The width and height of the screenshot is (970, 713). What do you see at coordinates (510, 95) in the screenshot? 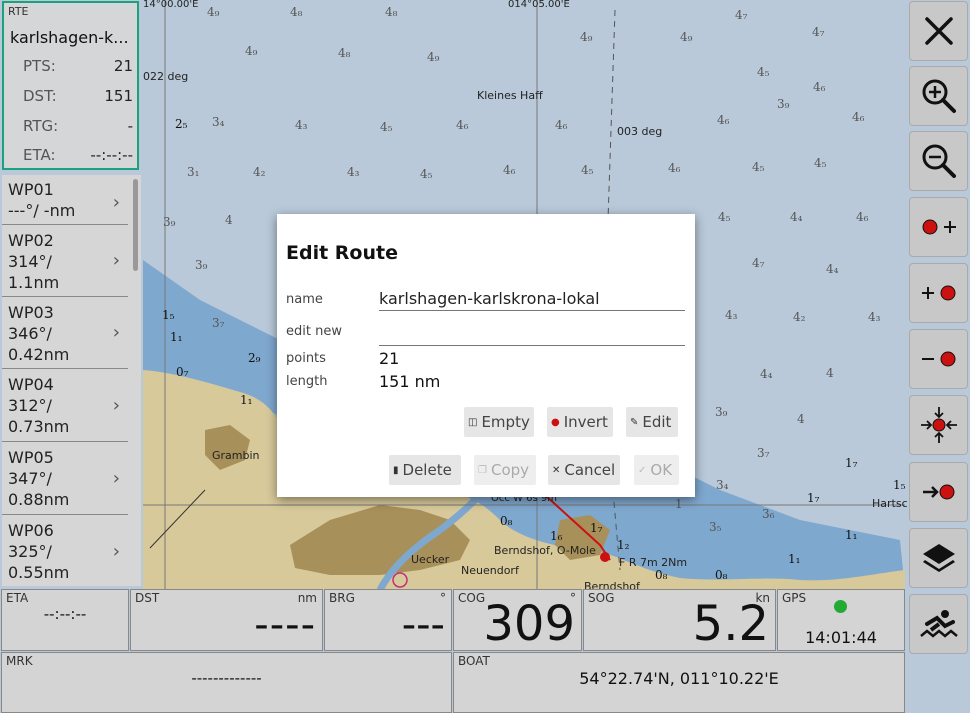
I see `place-label: Kleines Haff` at bounding box center [510, 95].